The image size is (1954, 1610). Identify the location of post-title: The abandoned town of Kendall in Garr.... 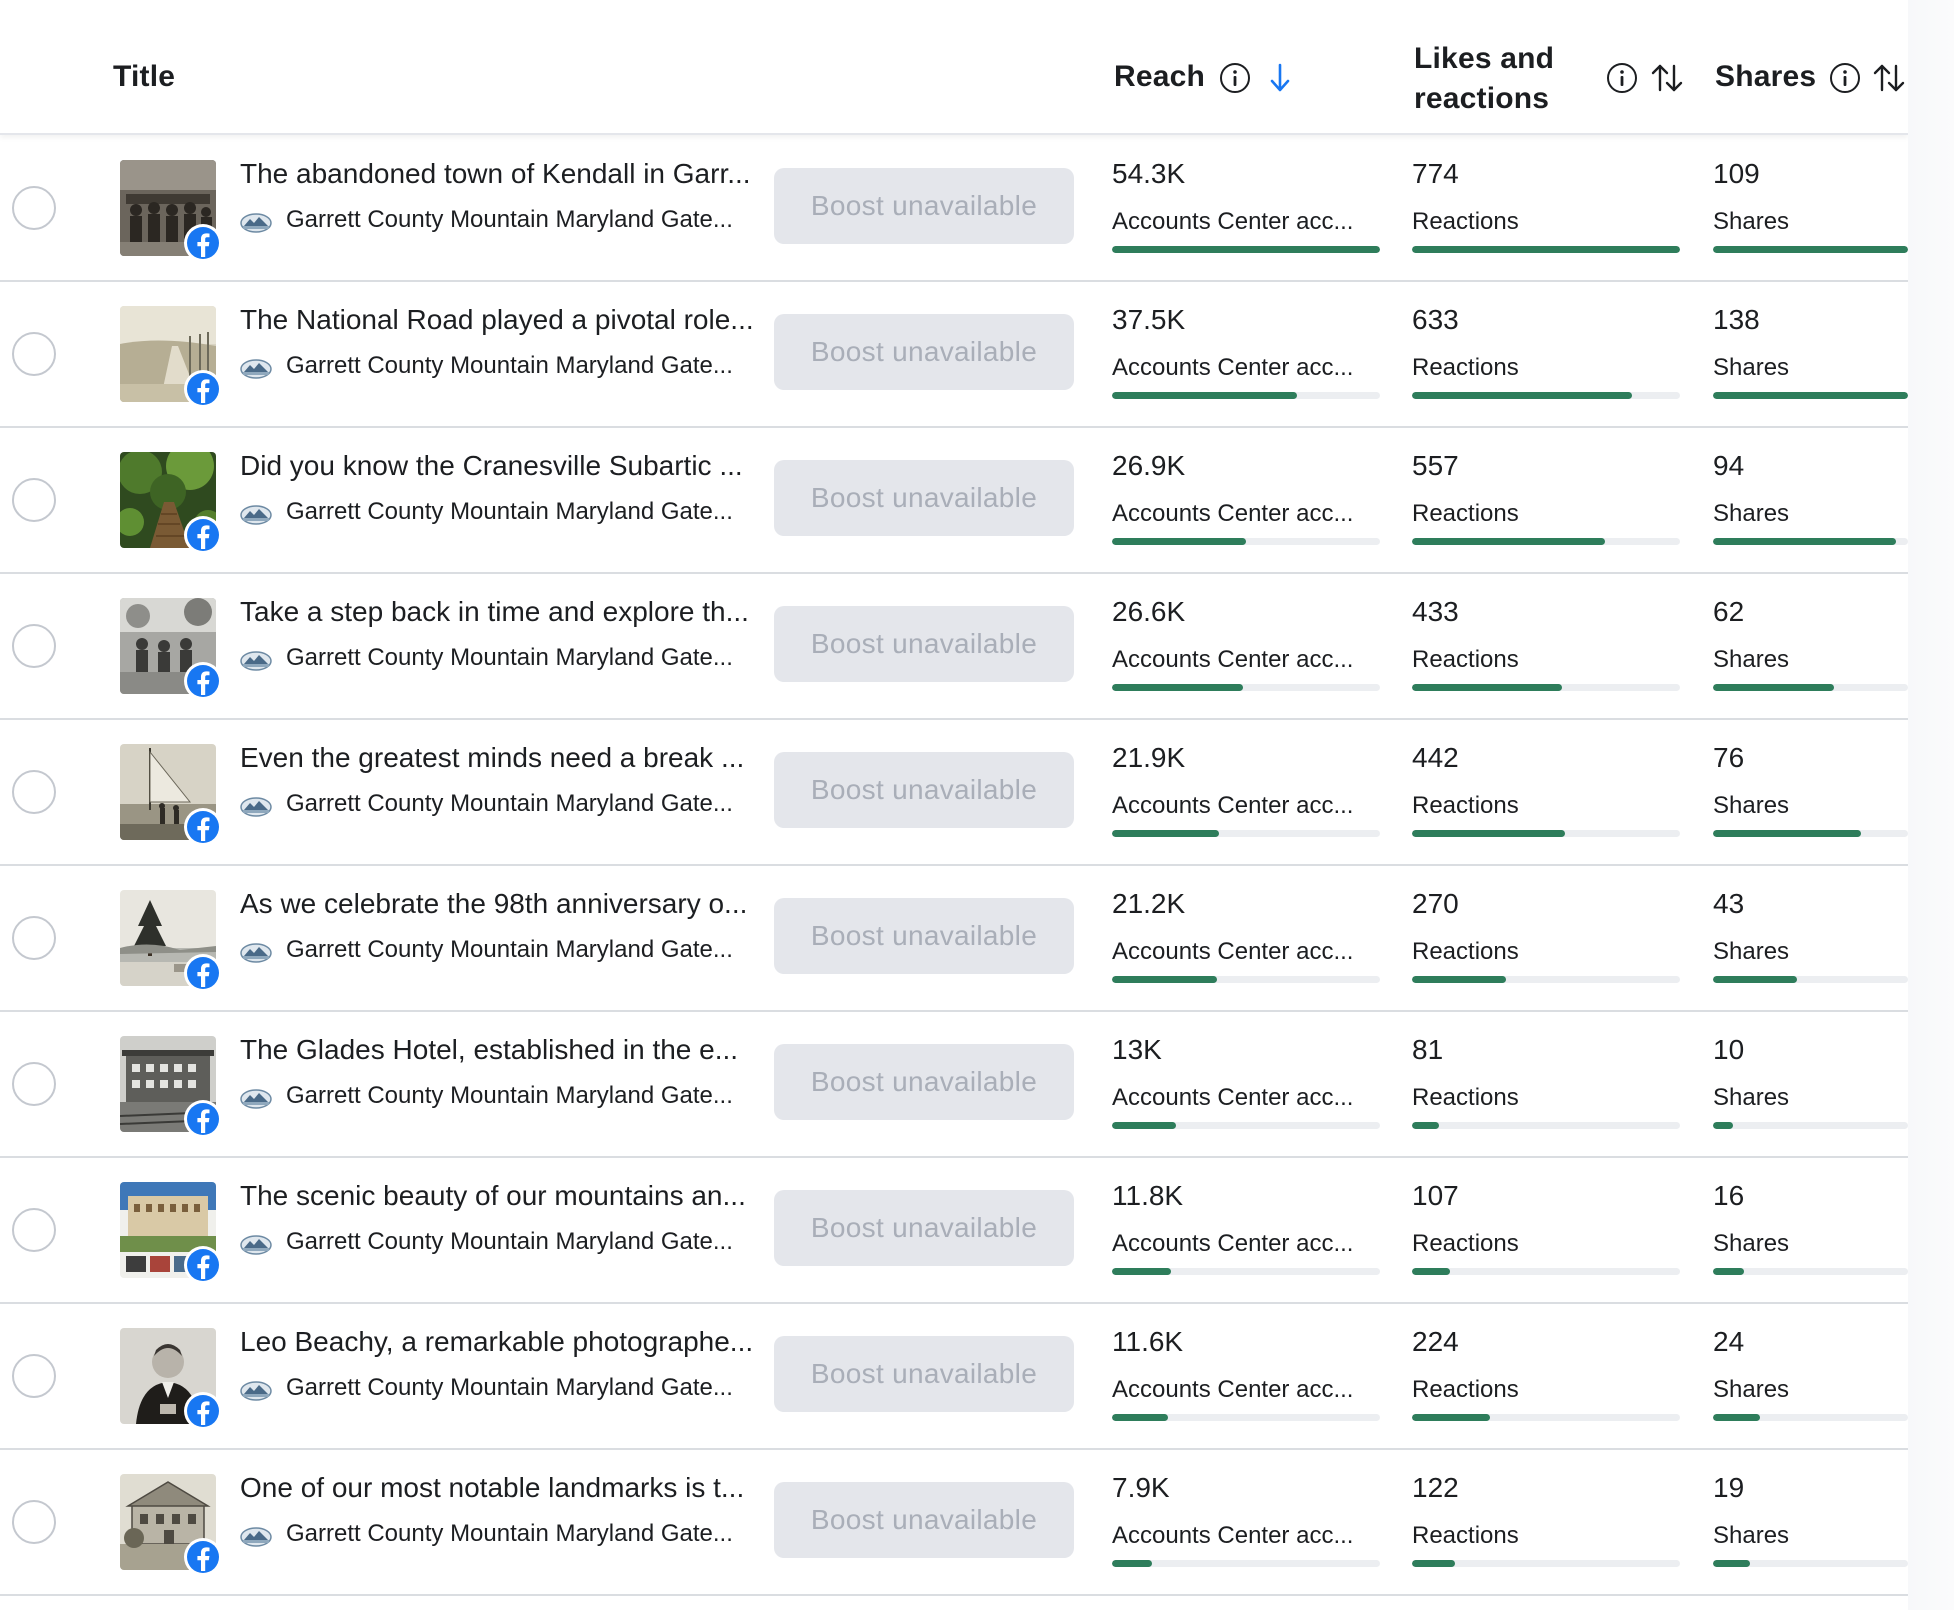
(500, 174).